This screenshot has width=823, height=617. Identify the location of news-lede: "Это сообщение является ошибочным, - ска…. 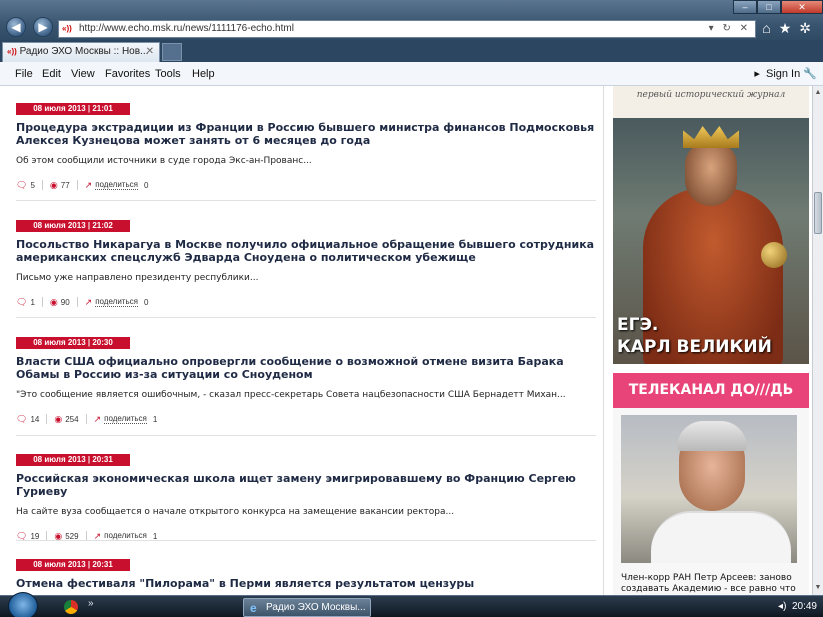
(291, 395).